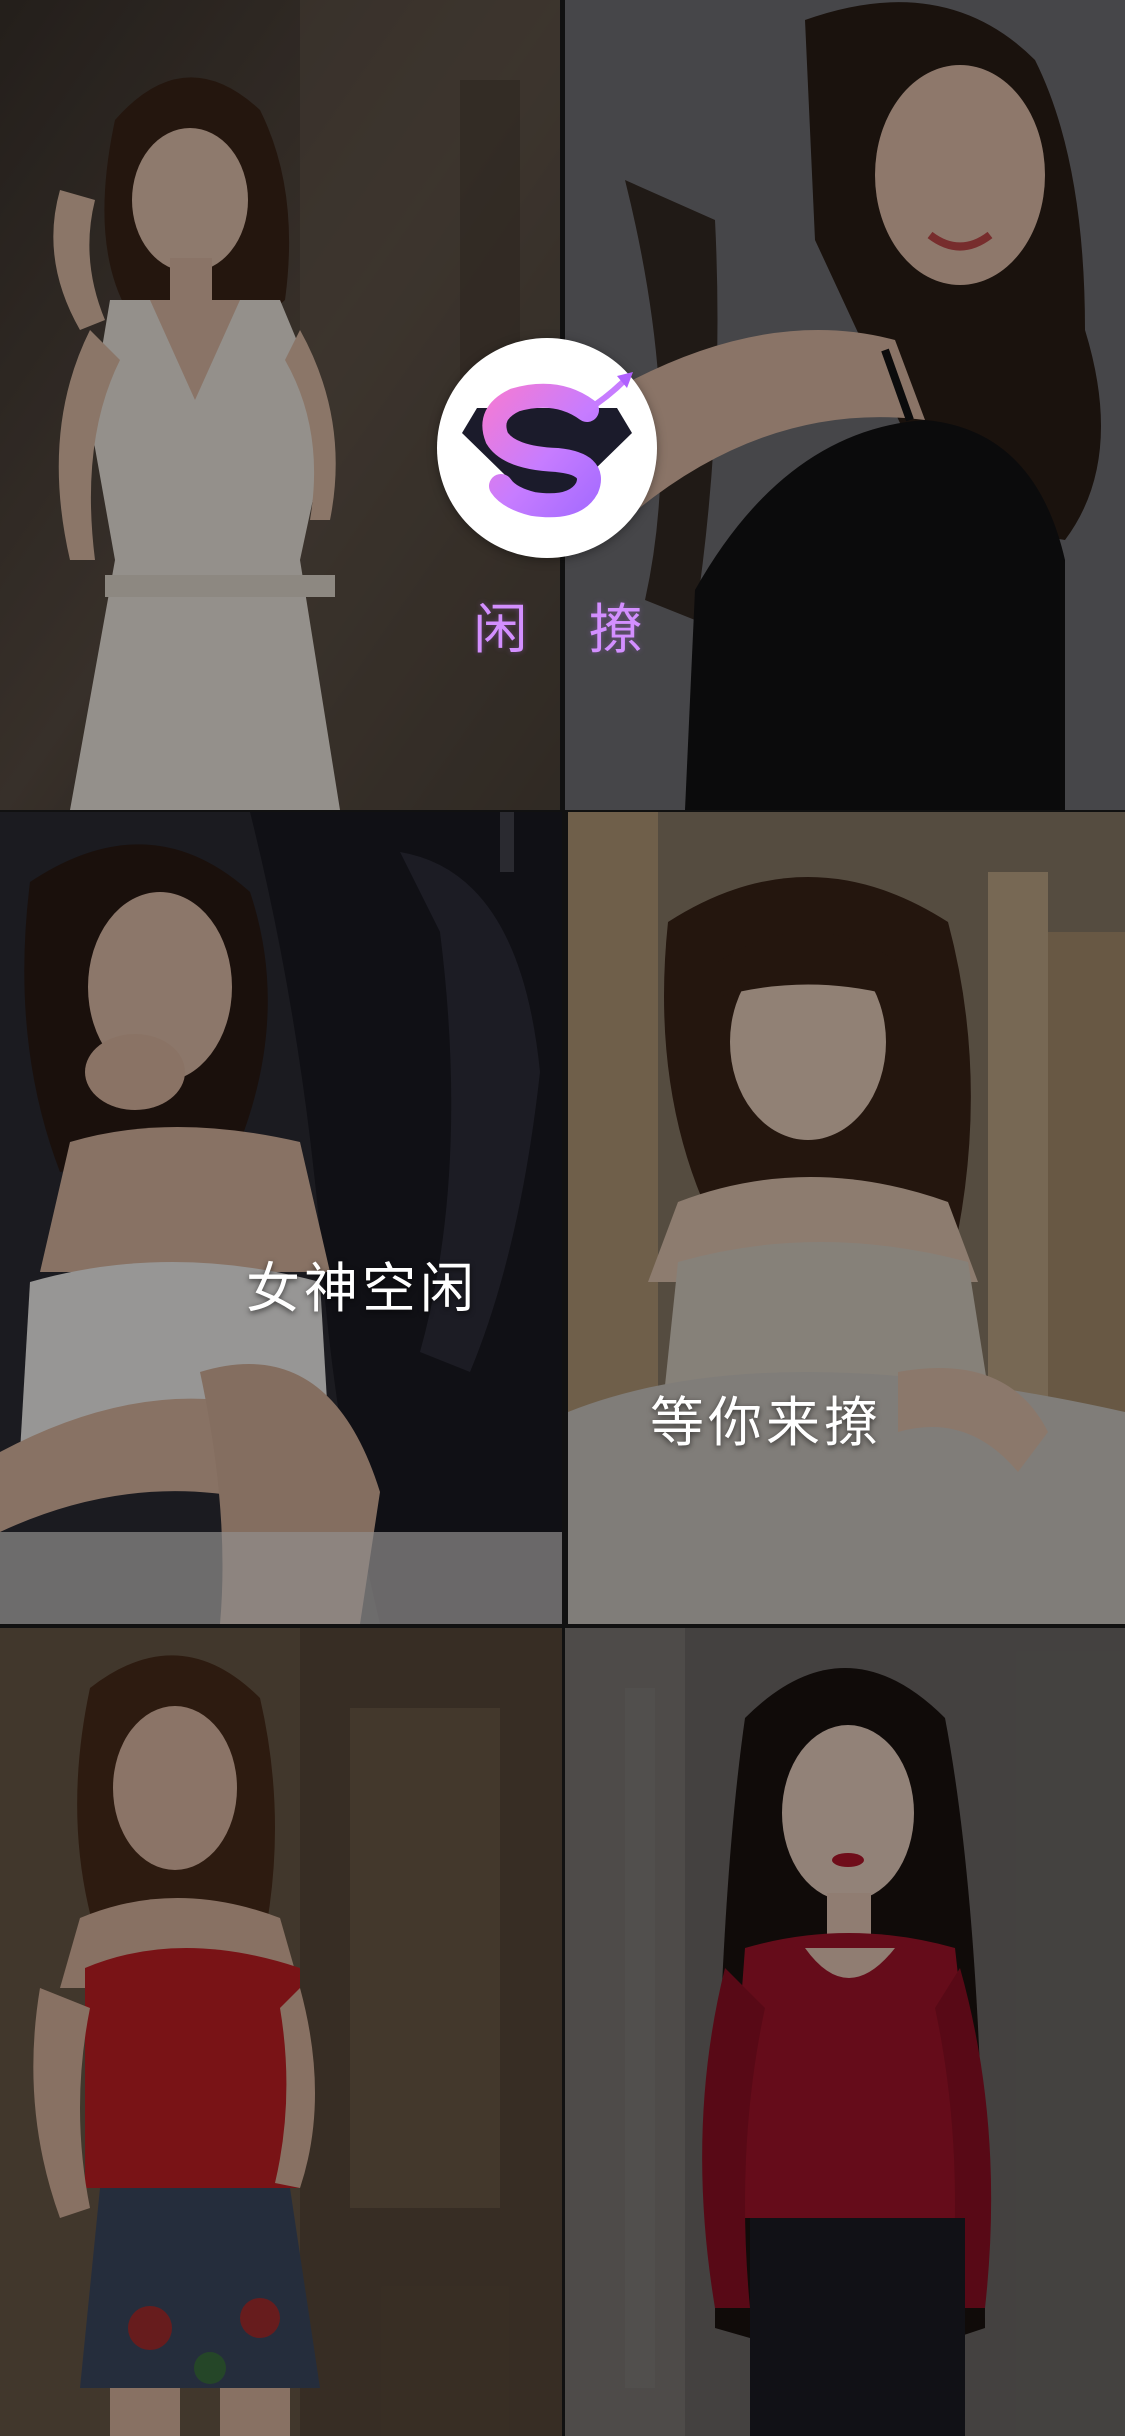 The height and width of the screenshot is (2436, 1125). I want to click on slogan-line-2: 等你来撩, so click(766, 1422).